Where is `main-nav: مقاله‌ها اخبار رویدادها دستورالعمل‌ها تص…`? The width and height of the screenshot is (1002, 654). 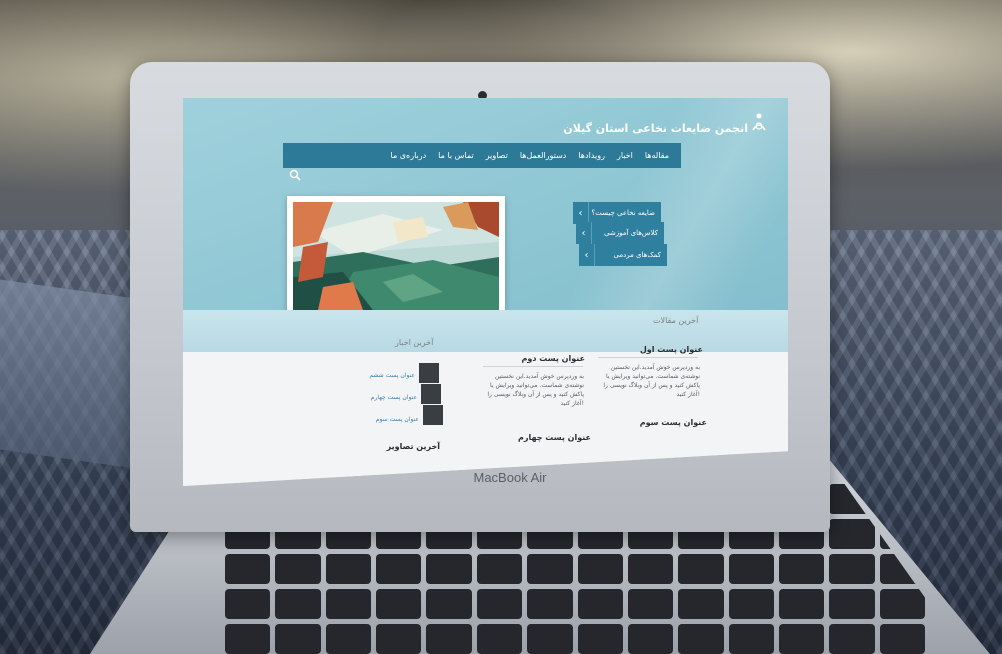 main-nav: مقاله‌ها اخبار رویدادها دستورالعمل‌ها تص… is located at coordinates (482, 155).